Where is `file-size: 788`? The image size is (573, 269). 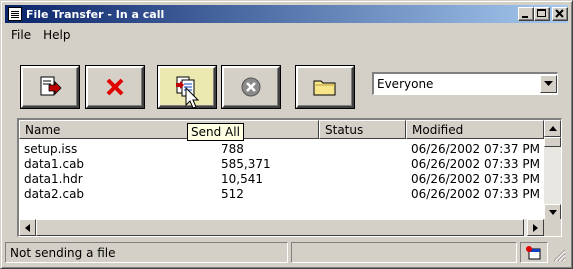
file-size: 788 is located at coordinates (232, 149).